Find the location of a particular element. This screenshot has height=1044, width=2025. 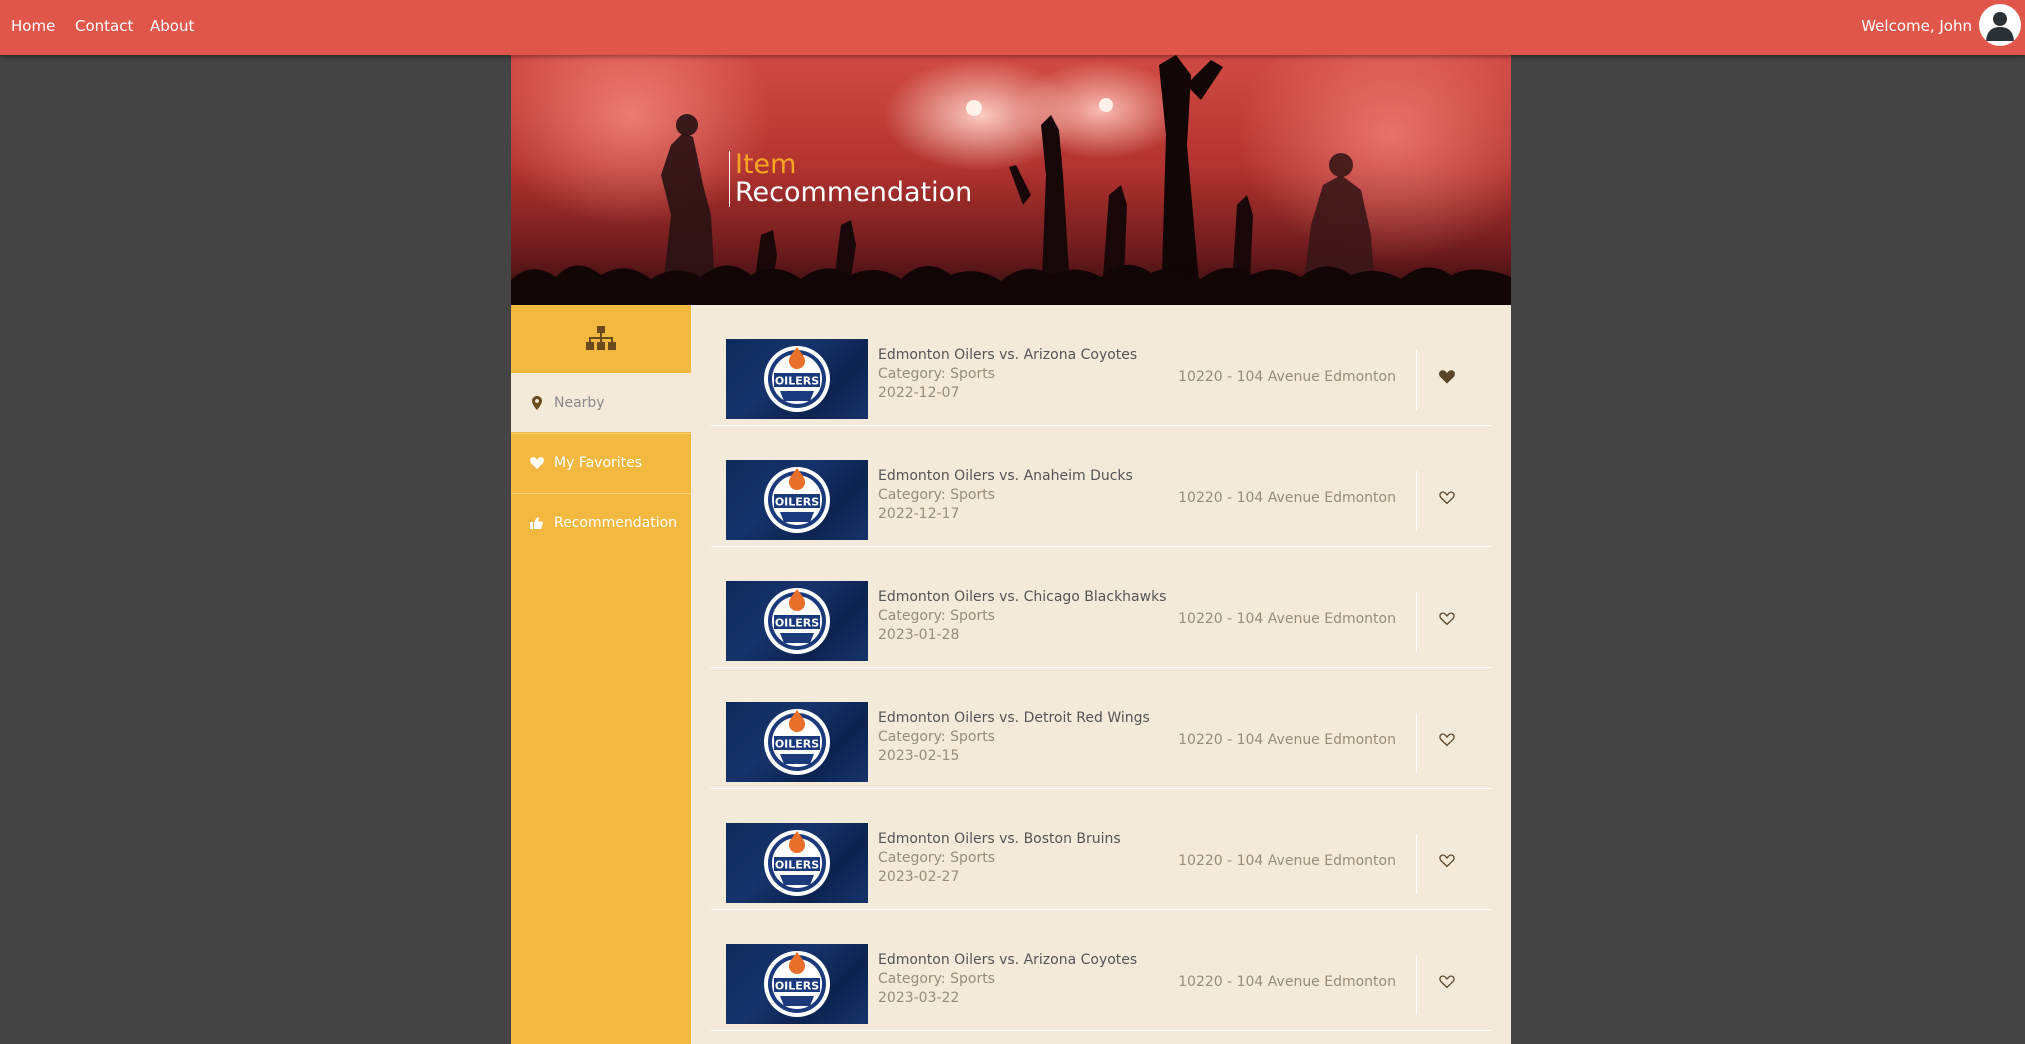

item-date: 2023-02-15 is located at coordinates (919, 756).